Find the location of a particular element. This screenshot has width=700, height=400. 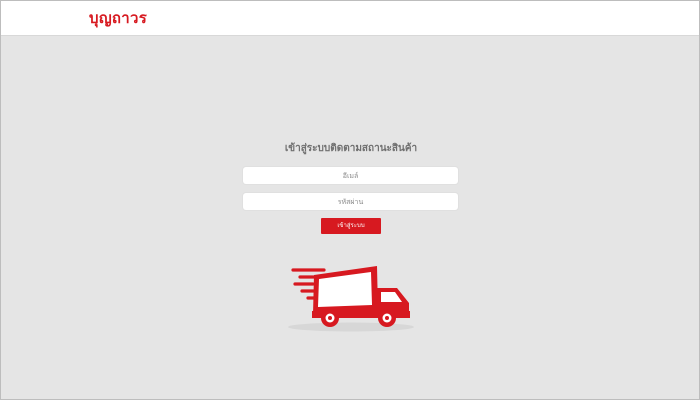

login-button: เข้าสู่ระบบ is located at coordinates (351, 226).